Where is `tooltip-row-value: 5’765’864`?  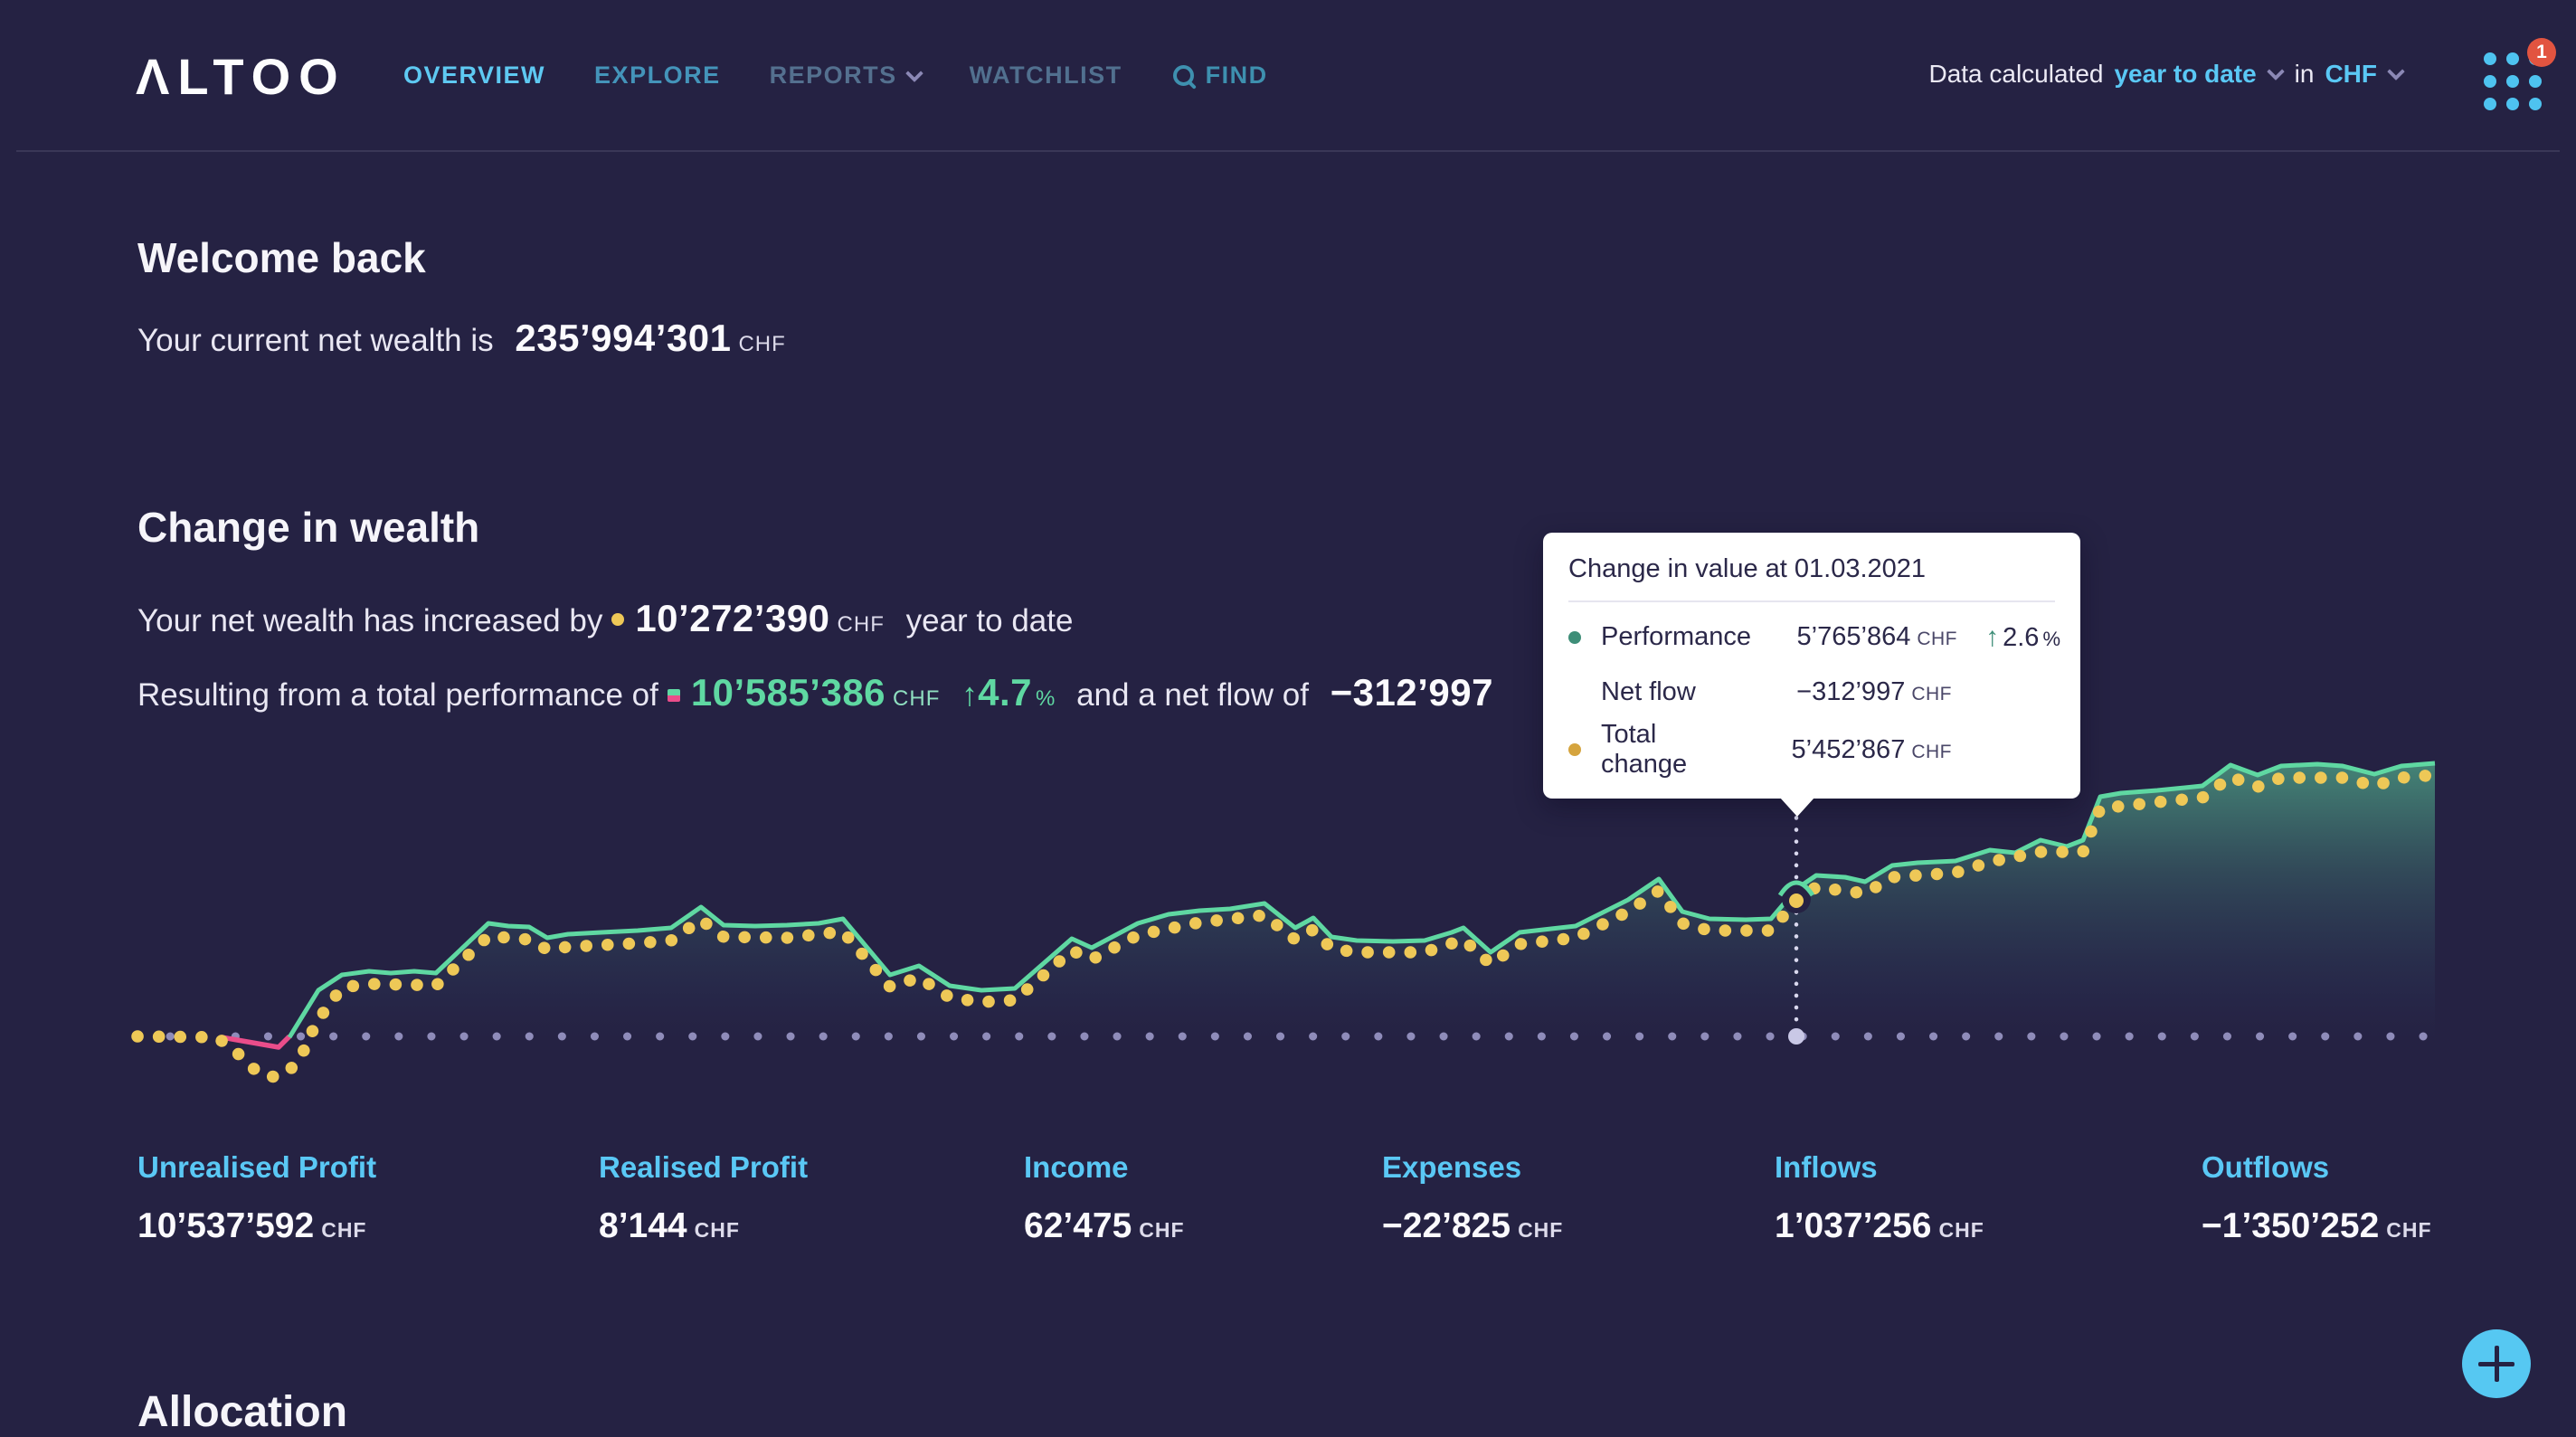
tooltip-row-value: 5’765’864 is located at coordinates (1853, 636).